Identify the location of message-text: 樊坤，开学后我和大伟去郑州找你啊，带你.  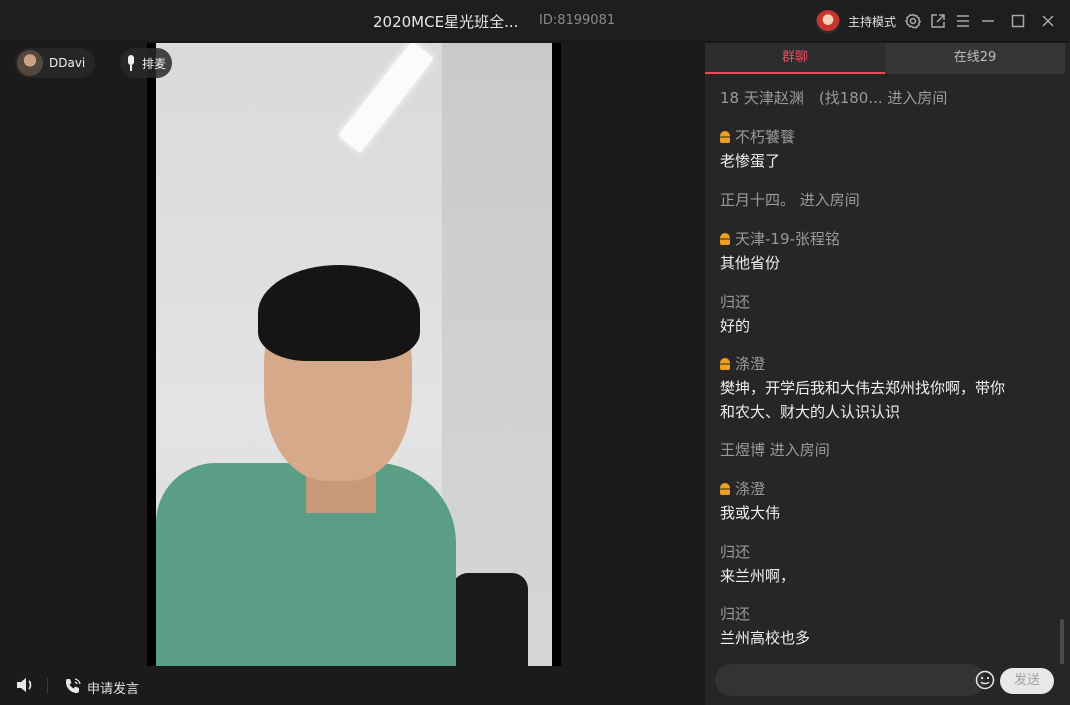
(863, 388).